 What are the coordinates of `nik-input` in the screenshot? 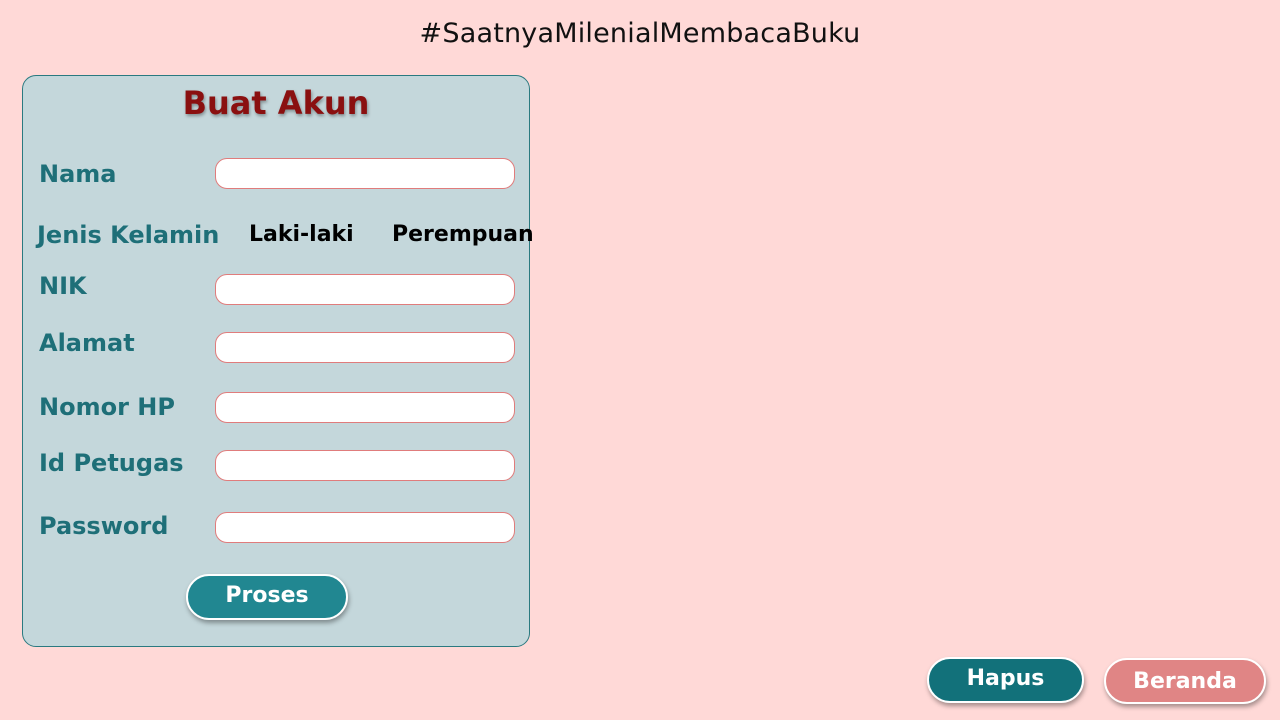 It's located at (365, 289).